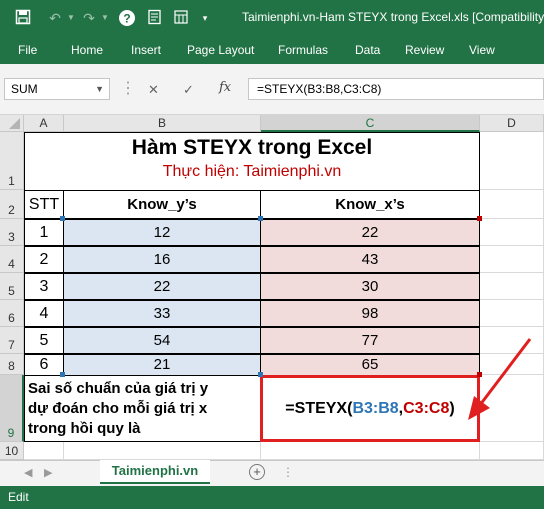  What do you see at coordinates (48, 472) in the screenshot?
I see `scroll-sheets-right-icon: ▶` at bounding box center [48, 472].